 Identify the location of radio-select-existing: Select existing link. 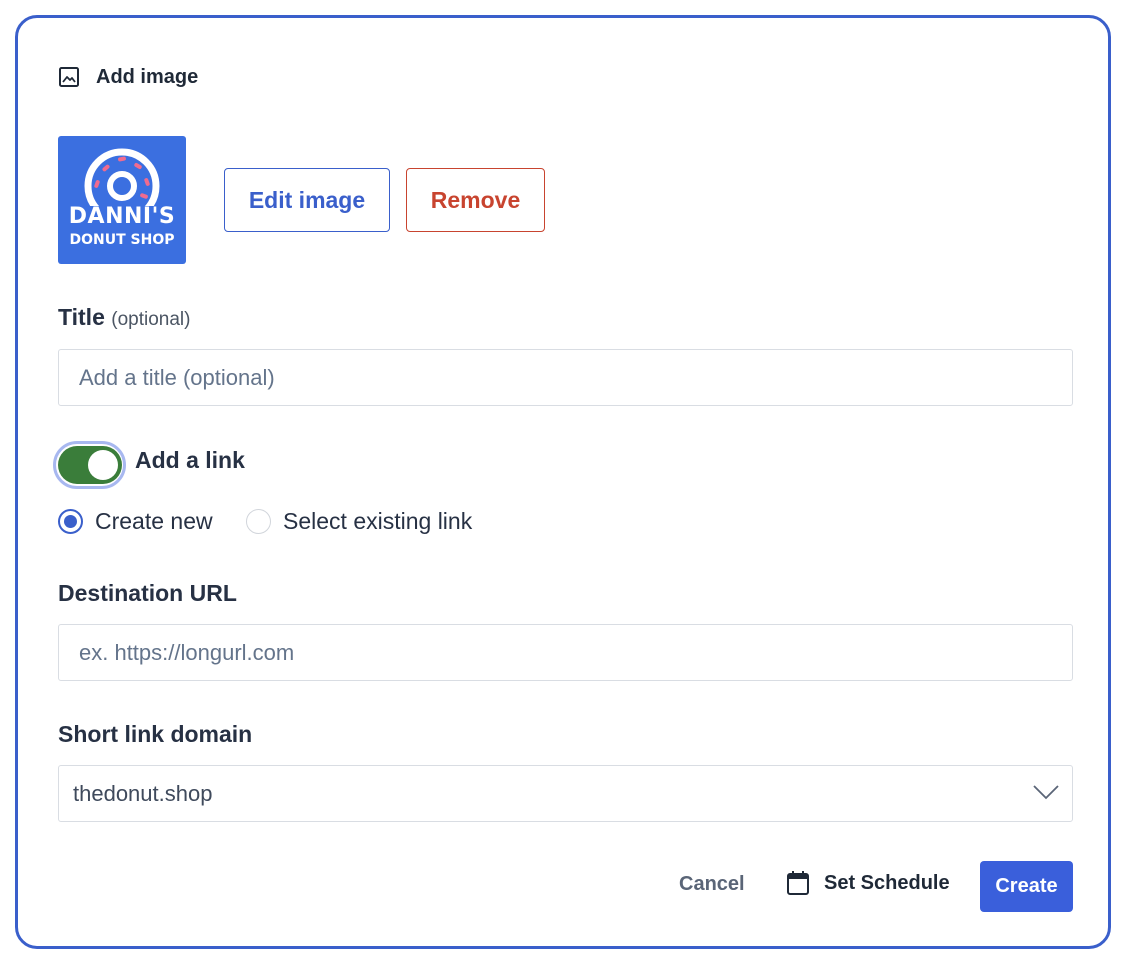
(359, 521).